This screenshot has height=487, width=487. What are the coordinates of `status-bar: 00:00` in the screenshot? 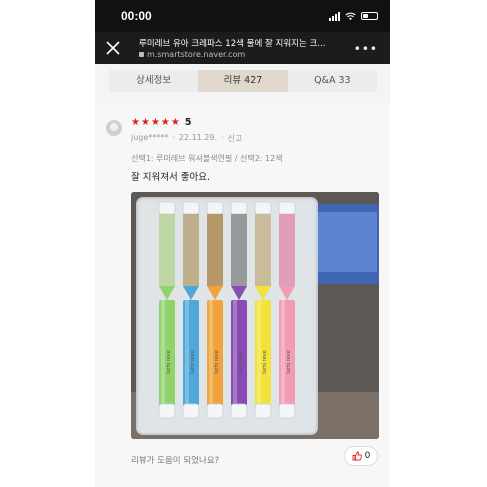 It's located at (242, 16).